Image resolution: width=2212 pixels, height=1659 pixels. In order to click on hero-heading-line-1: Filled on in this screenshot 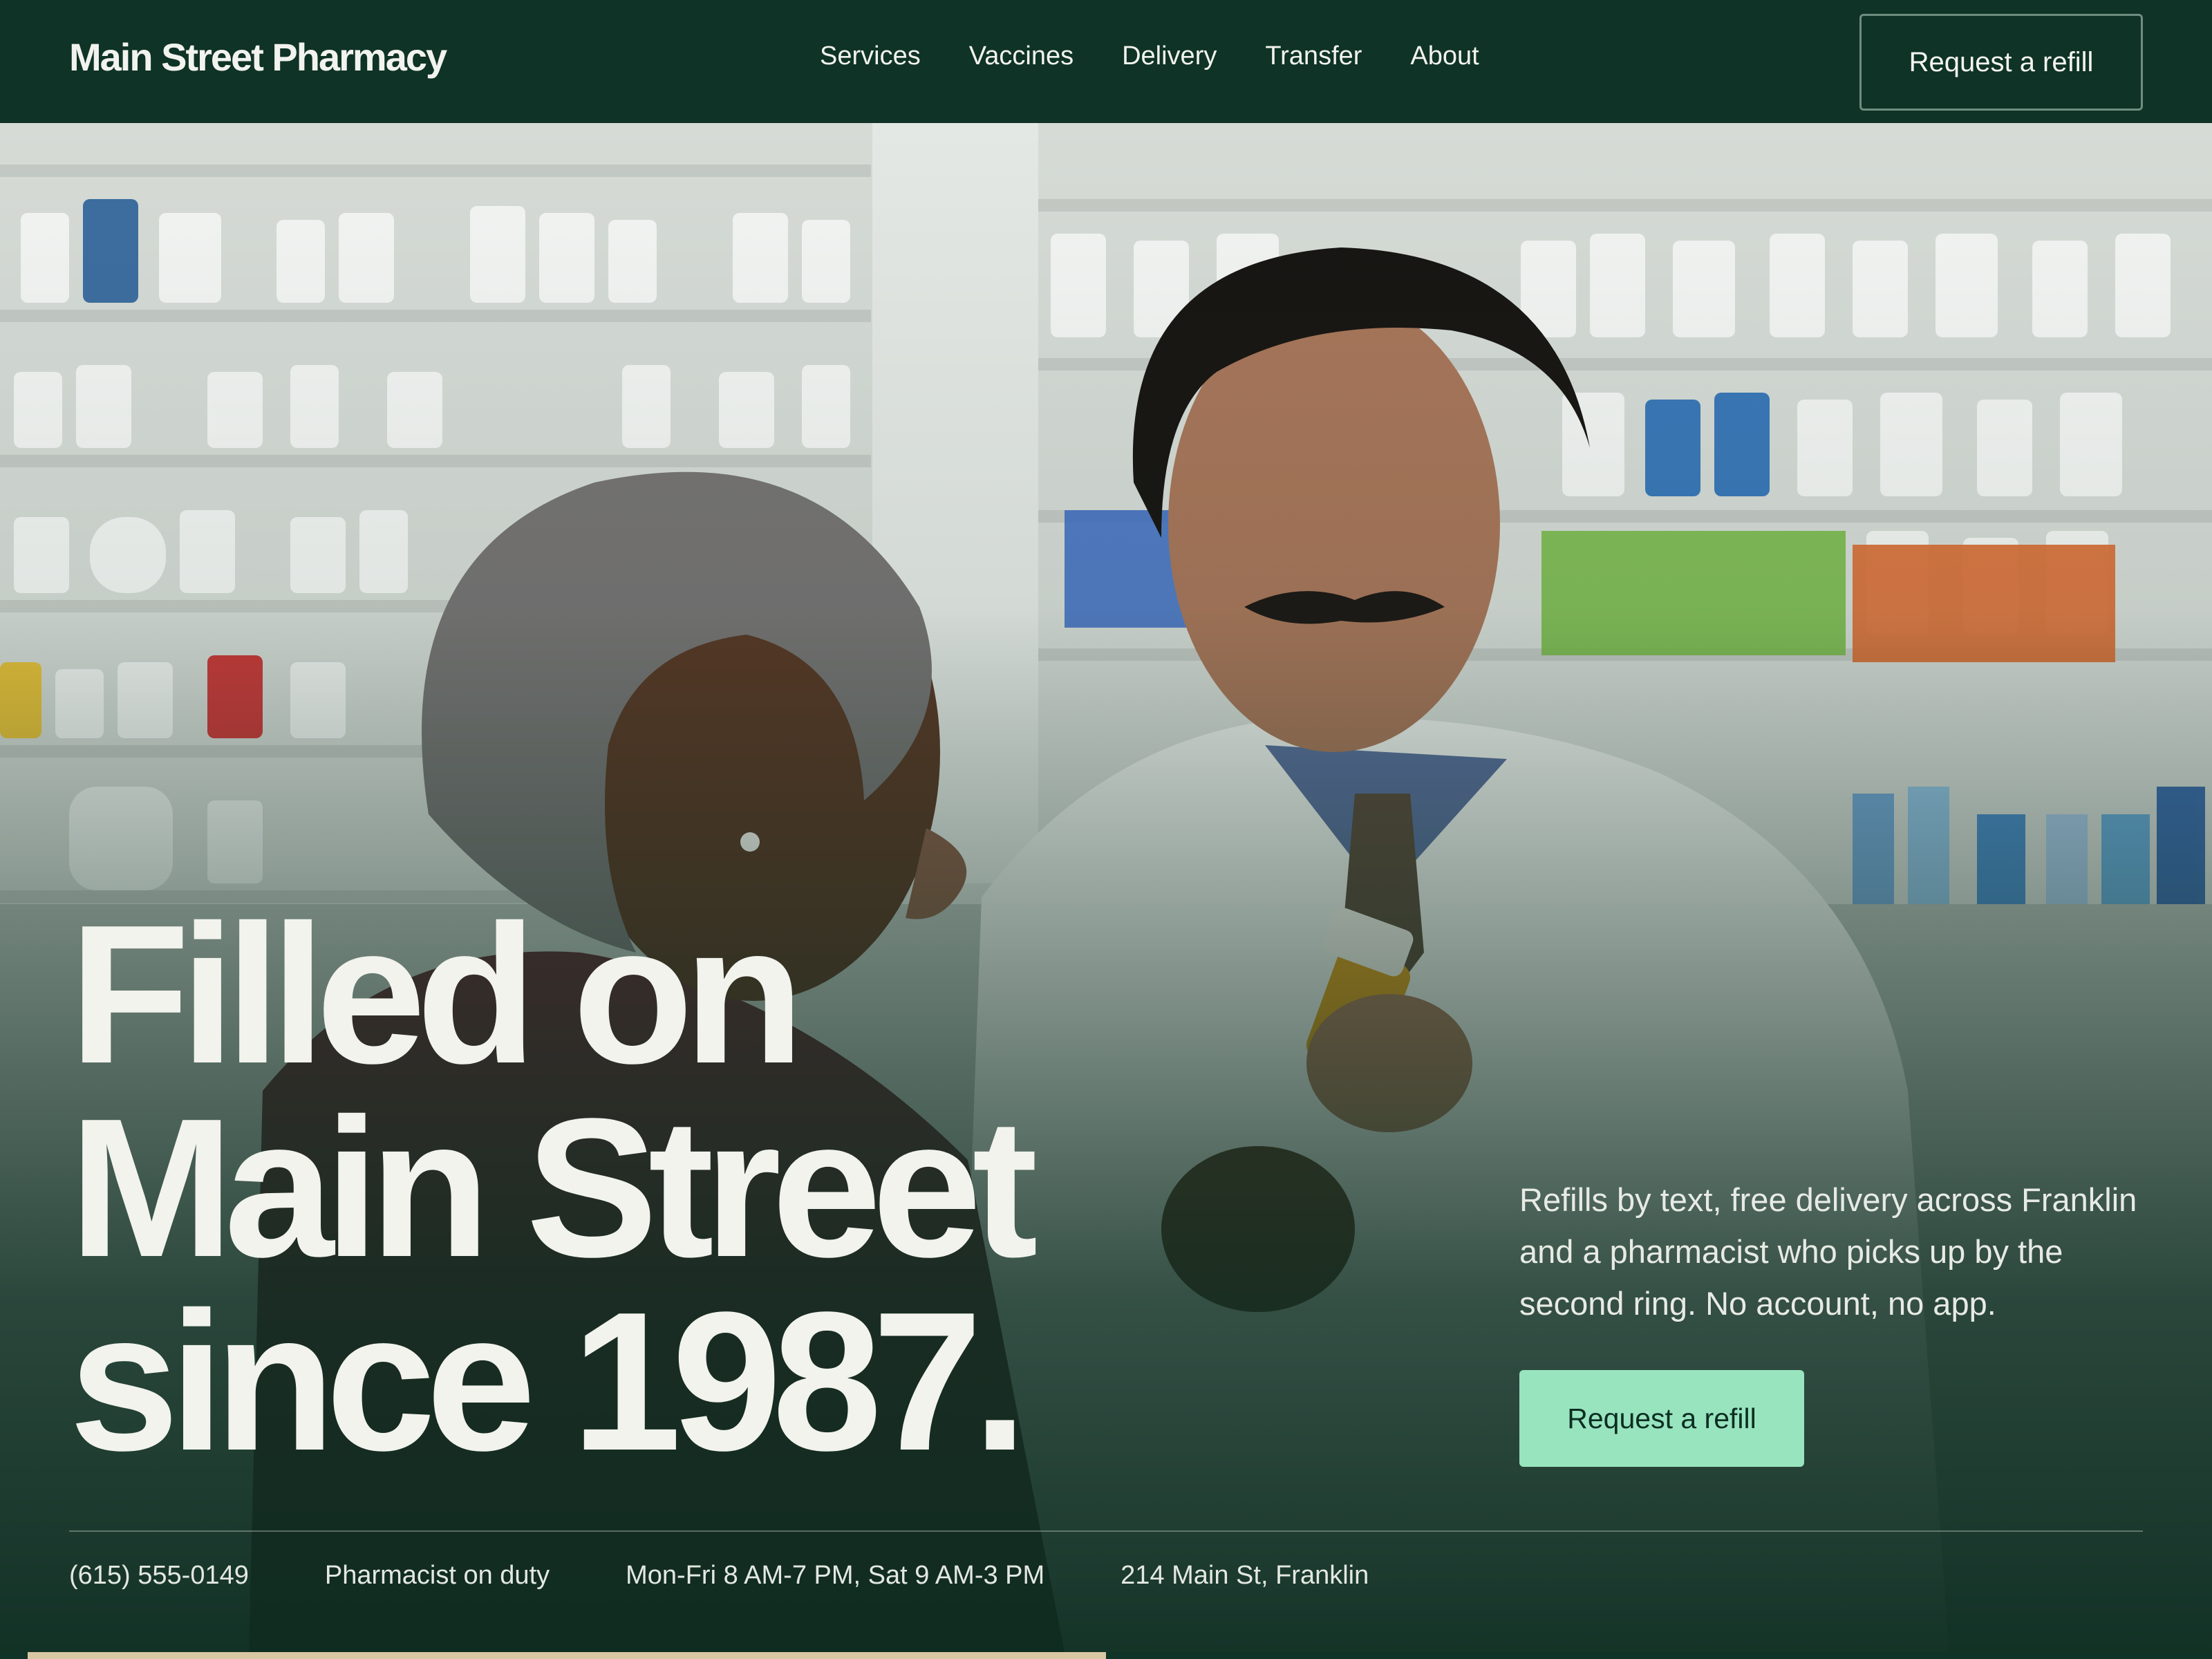, I will do `click(437, 994)`.